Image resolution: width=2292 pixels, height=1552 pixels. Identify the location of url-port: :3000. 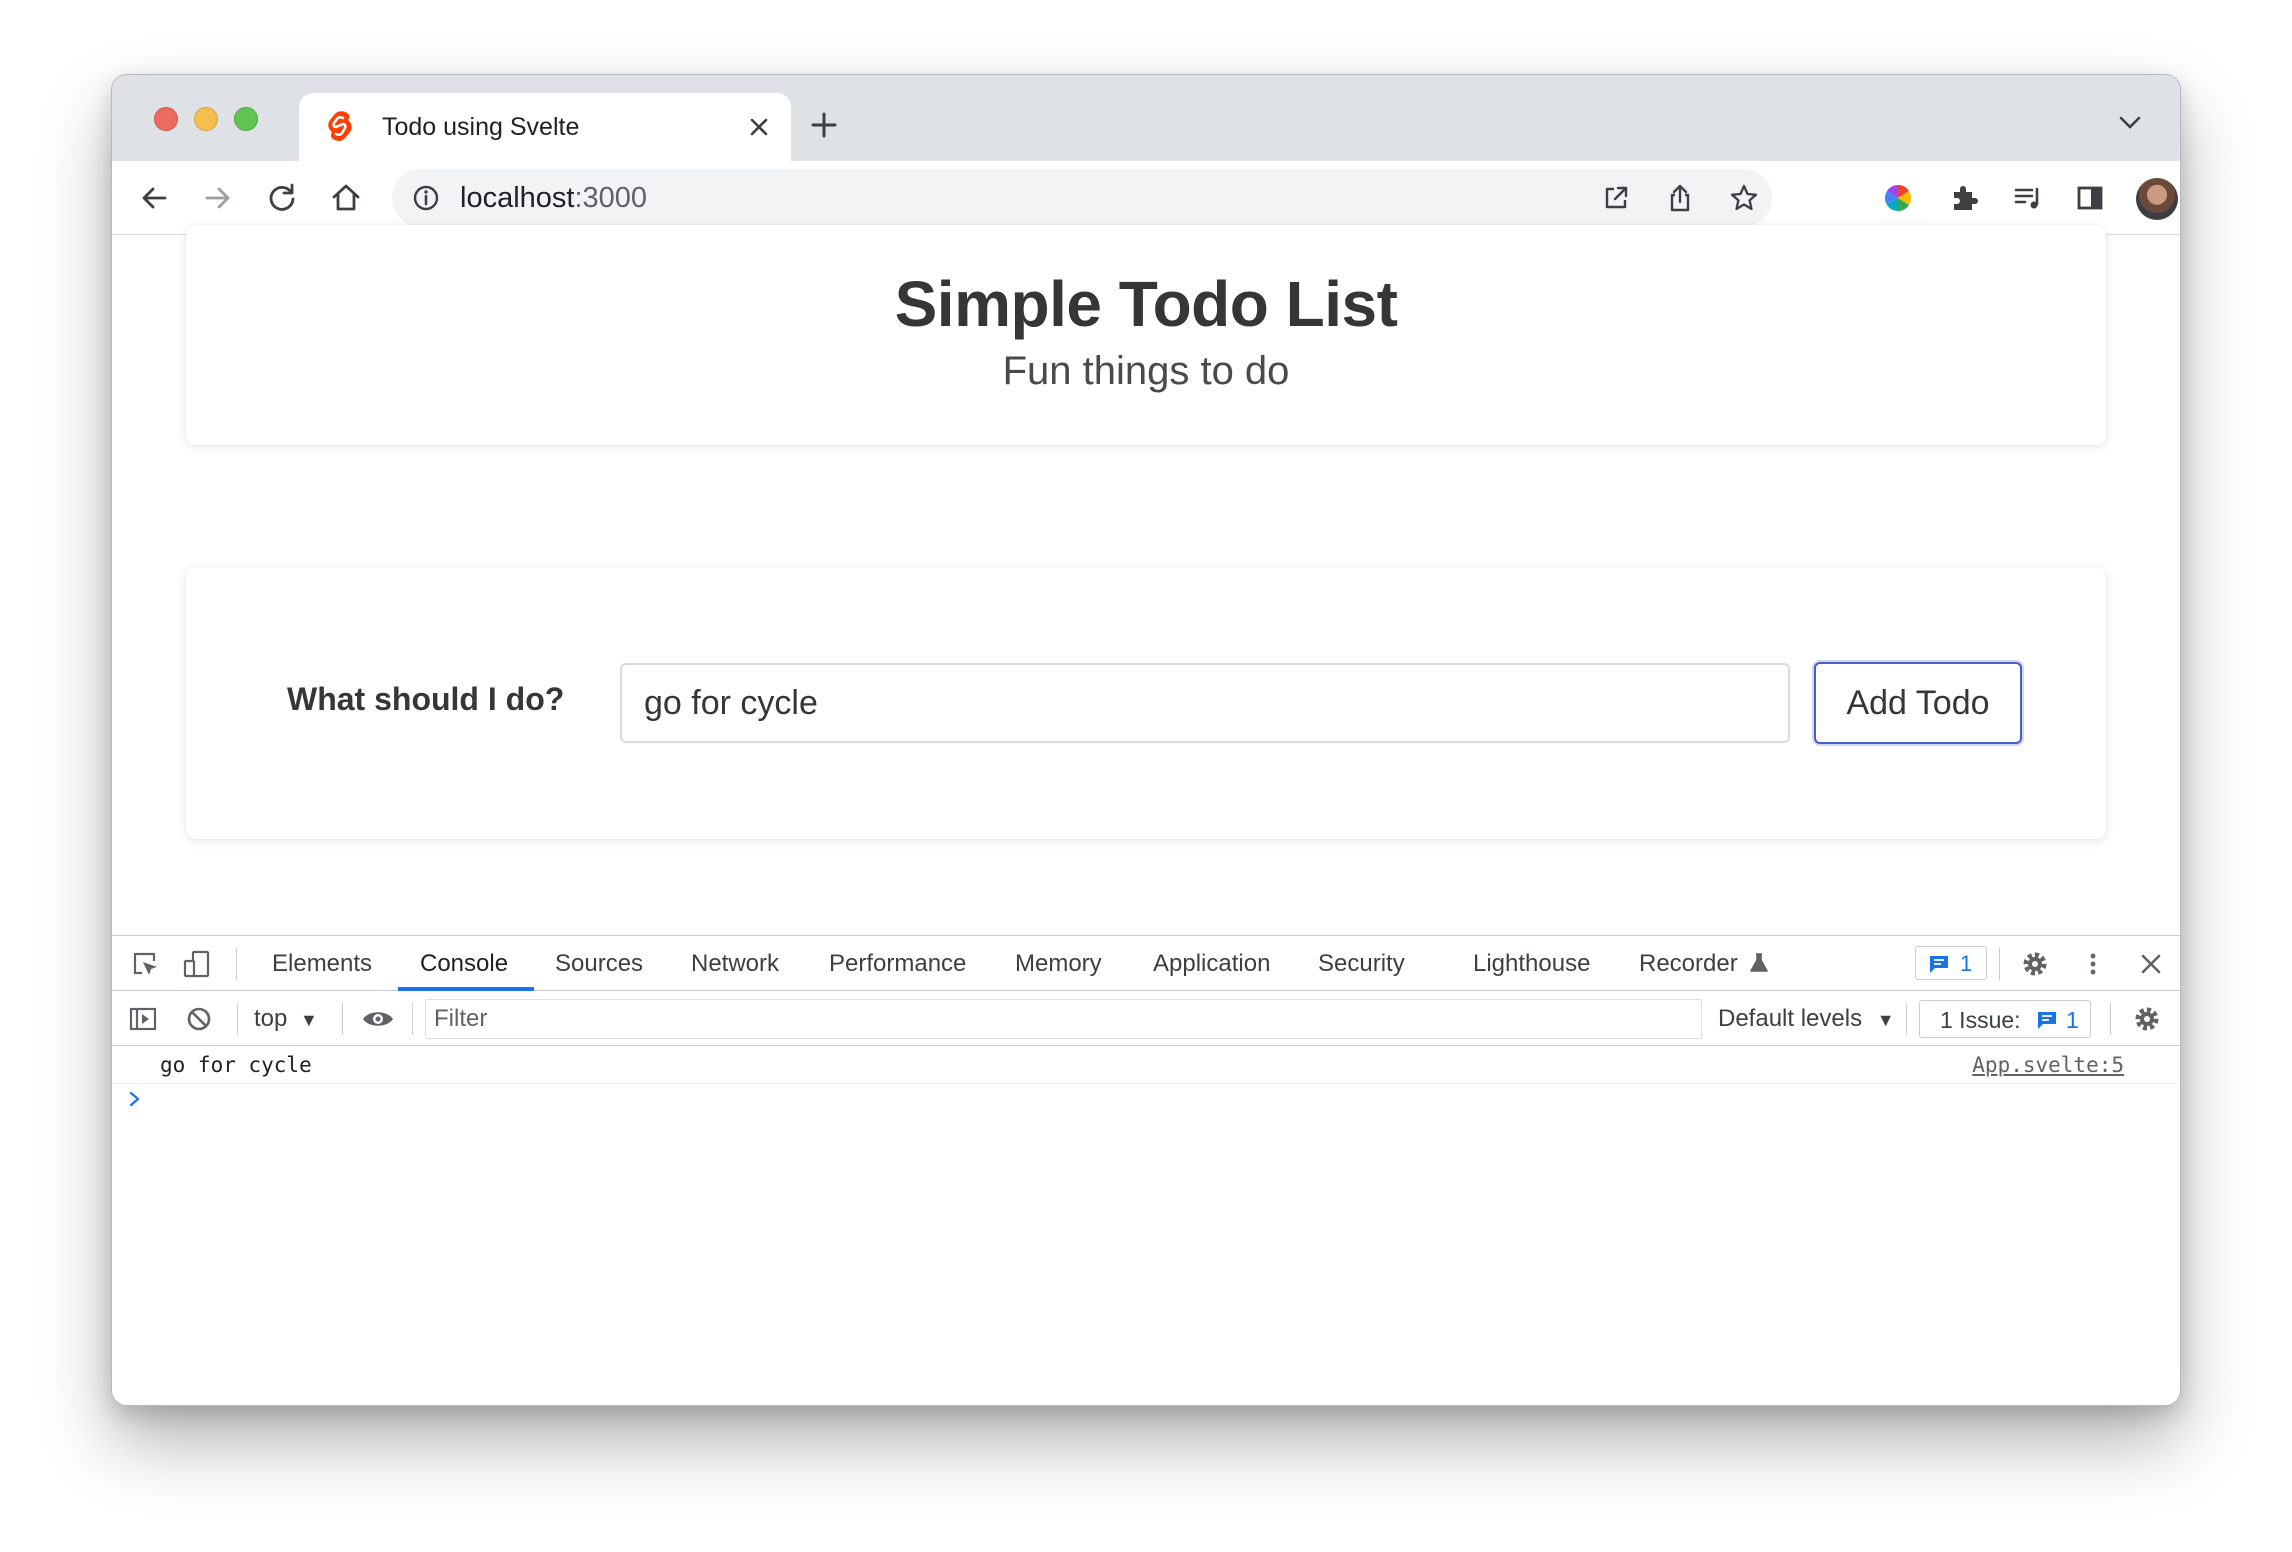
(611, 198).